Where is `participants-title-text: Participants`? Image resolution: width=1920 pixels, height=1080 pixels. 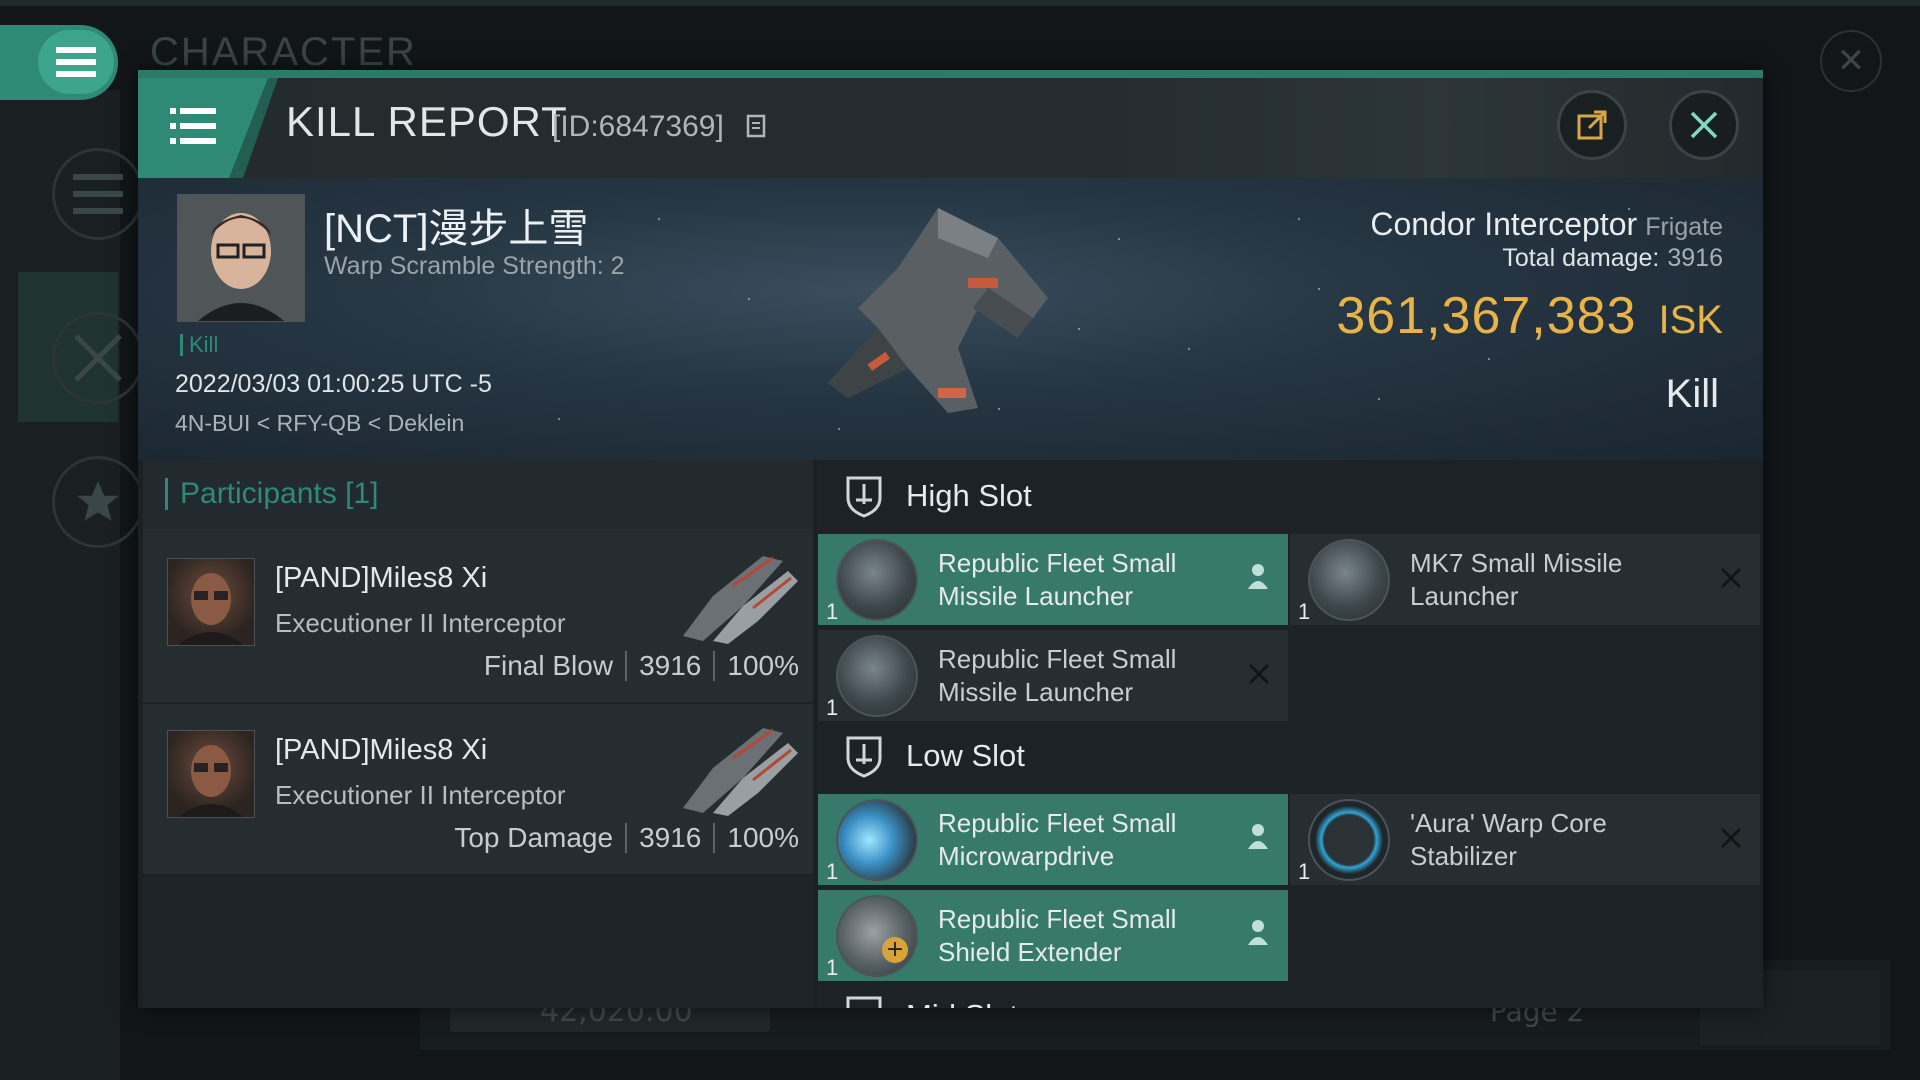 participants-title-text: Participants is located at coordinates (258, 493).